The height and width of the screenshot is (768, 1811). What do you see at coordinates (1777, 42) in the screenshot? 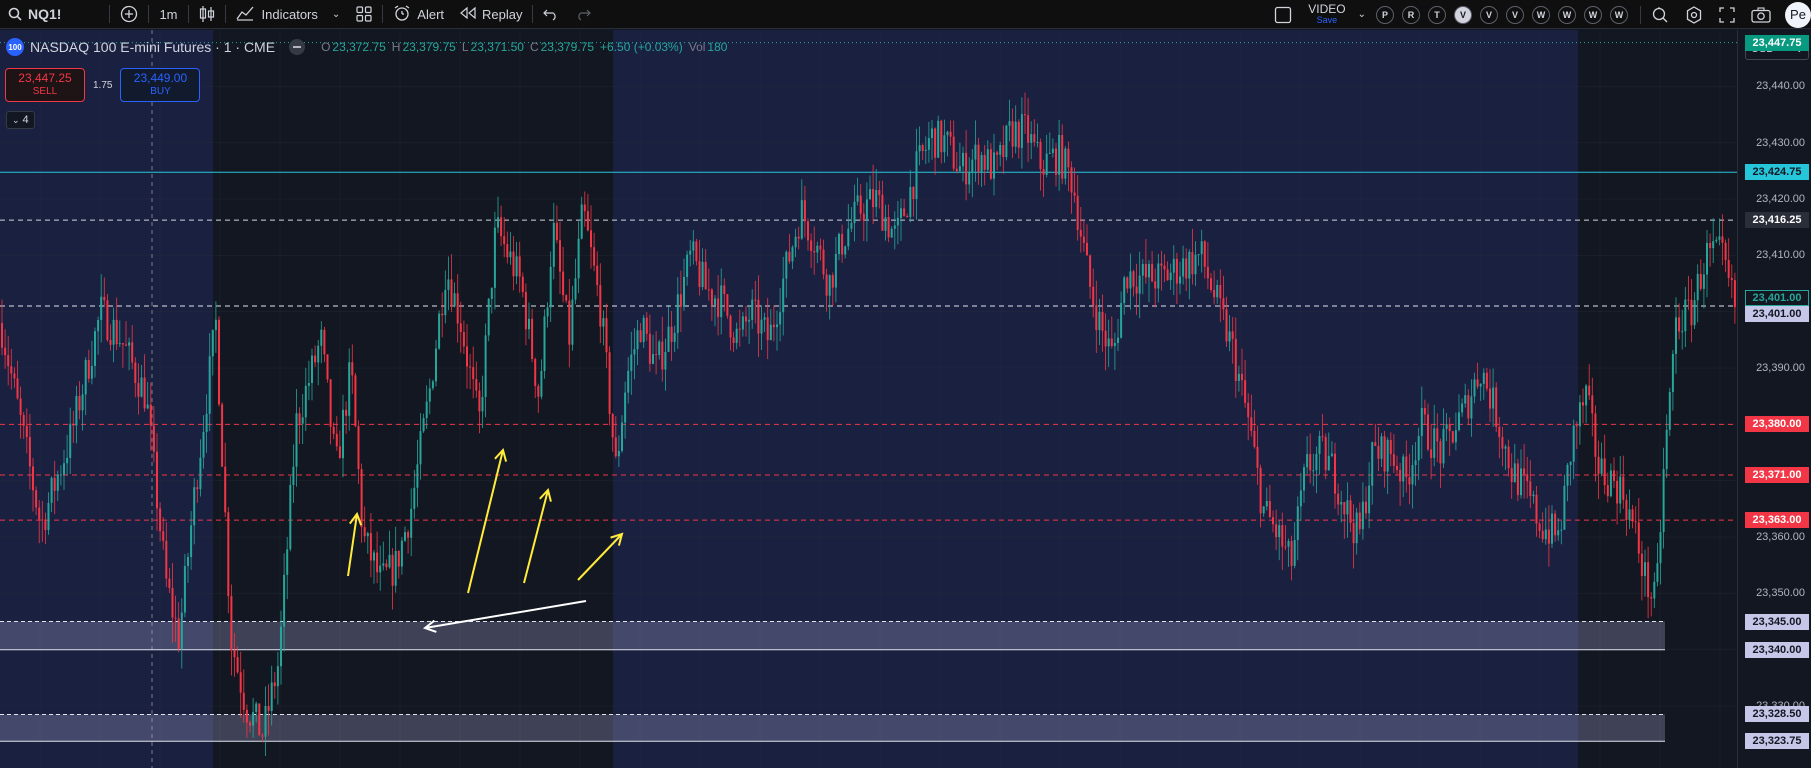
I see `price-level-label: 23,447.75` at bounding box center [1777, 42].